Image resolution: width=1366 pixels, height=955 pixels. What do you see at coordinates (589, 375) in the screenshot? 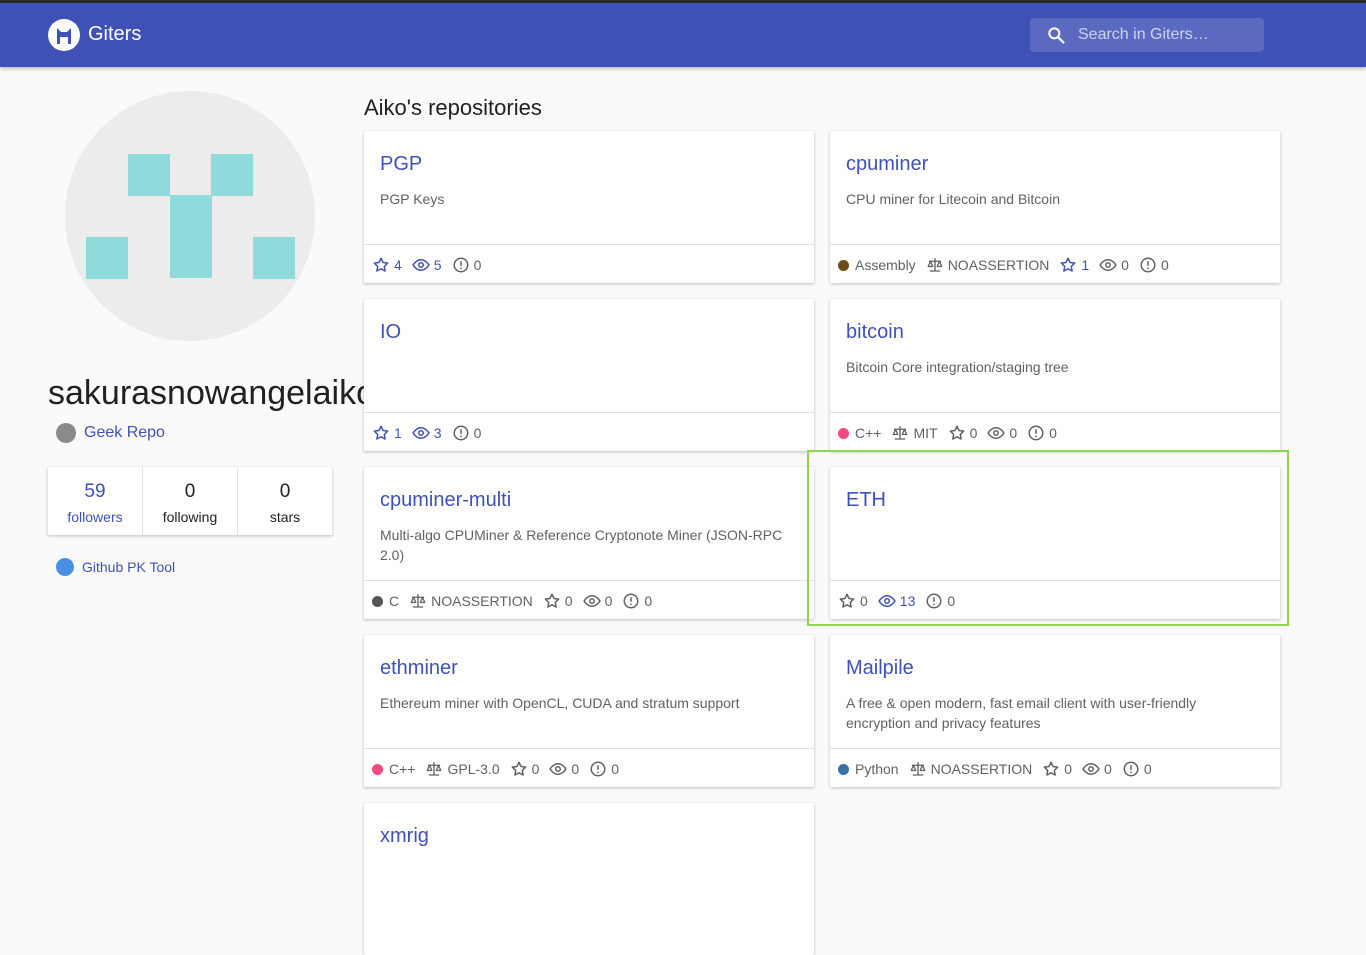
I see `repo-card: IO 1 3 0` at bounding box center [589, 375].